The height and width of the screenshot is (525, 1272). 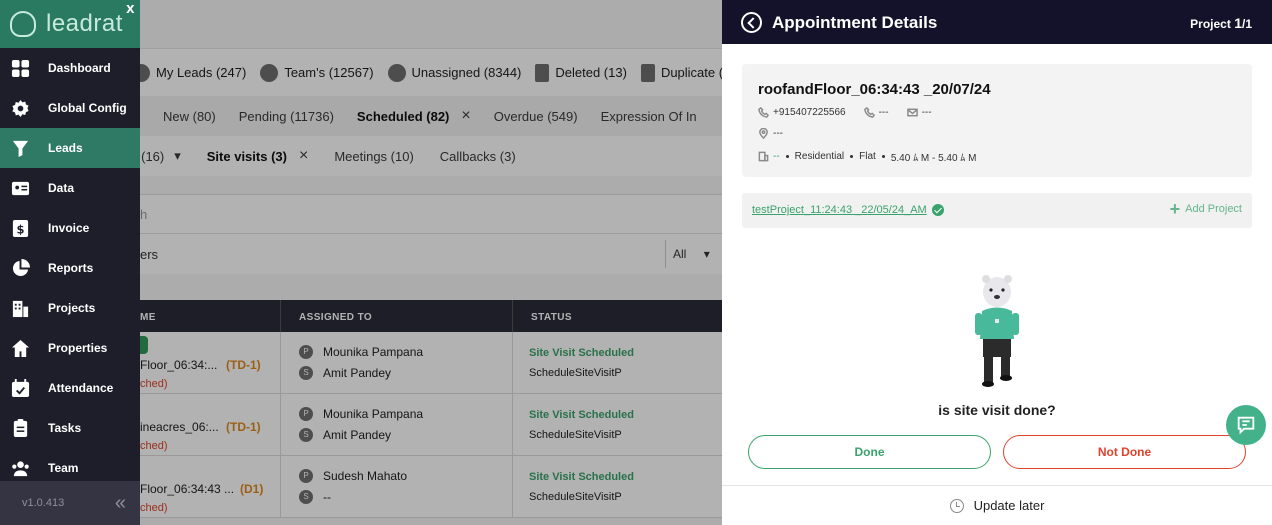 I want to click on grid-icon, so click(x=20, y=68).